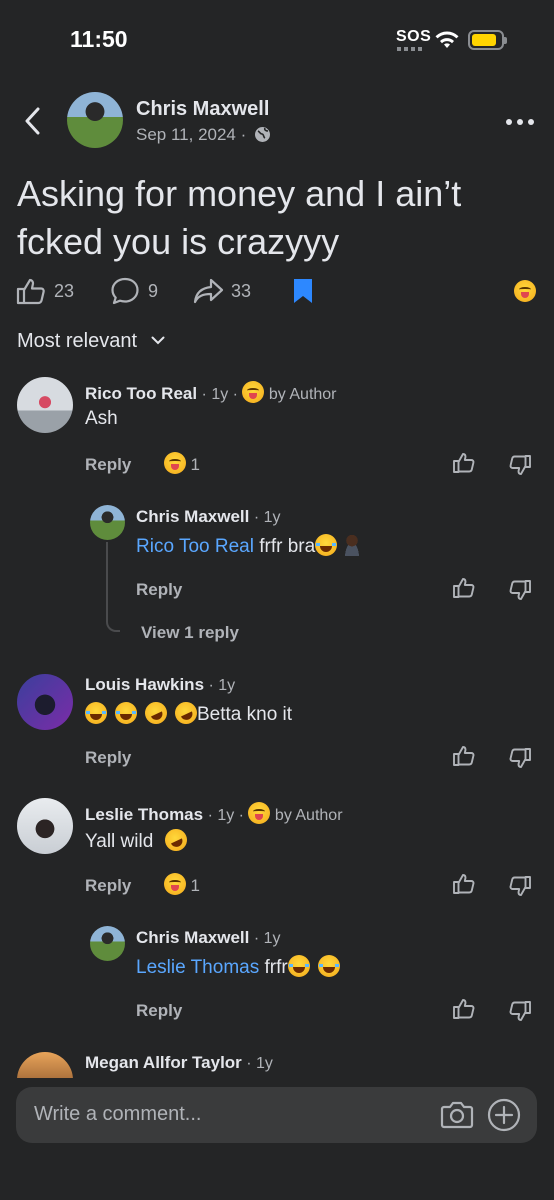  What do you see at coordinates (414, 36) in the screenshot?
I see `sos-indicator: SOS` at bounding box center [414, 36].